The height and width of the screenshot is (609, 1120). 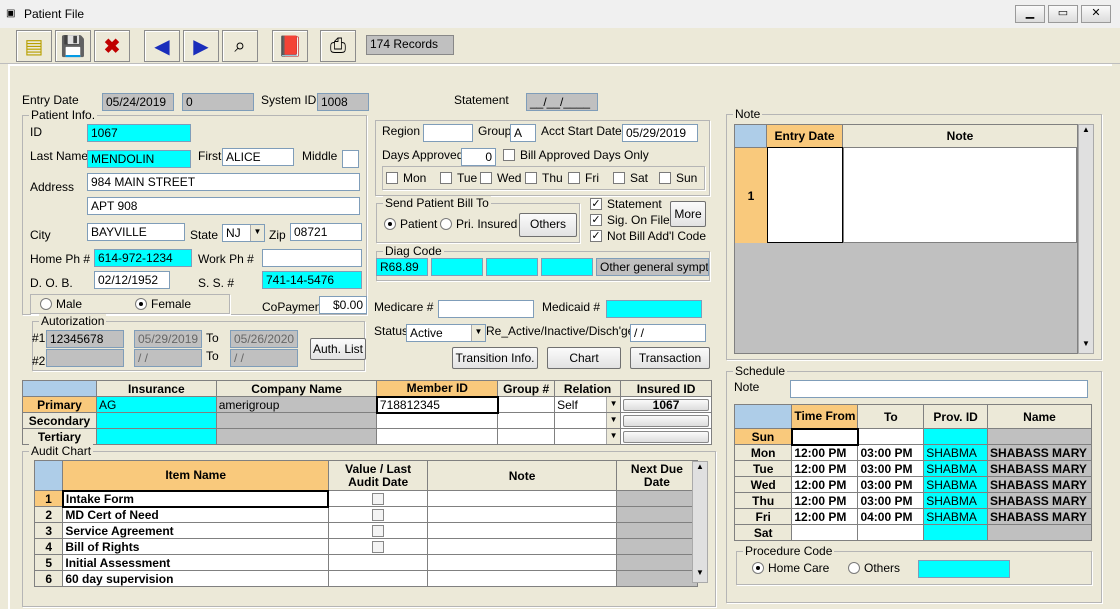 I want to click on day-checkbox-sat, so click(x=619, y=178).